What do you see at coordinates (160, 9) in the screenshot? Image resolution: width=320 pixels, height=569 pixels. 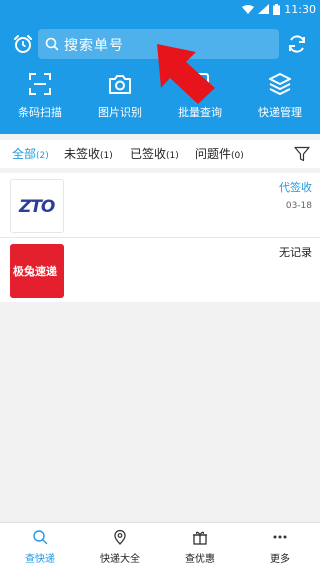 I see `status-bar: 11:30` at bounding box center [160, 9].